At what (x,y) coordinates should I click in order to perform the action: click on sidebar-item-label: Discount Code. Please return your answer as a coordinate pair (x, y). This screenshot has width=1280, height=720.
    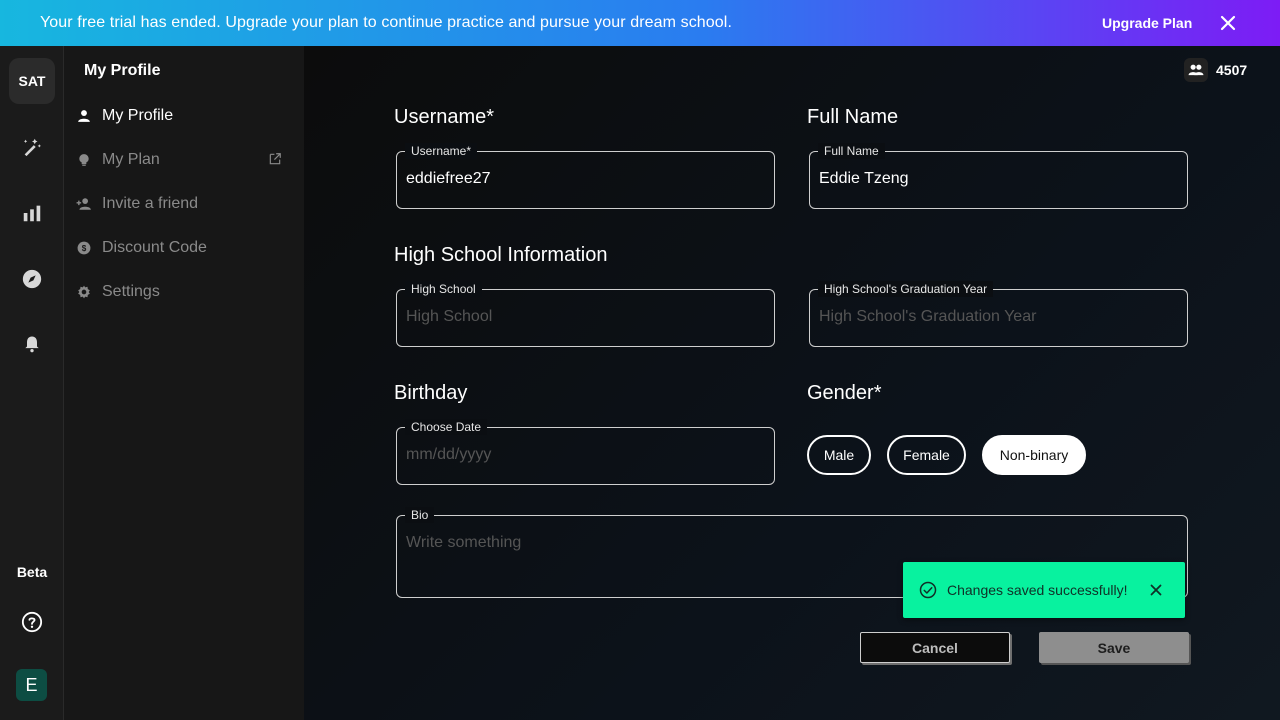
    Looking at the image, I should click on (154, 247).